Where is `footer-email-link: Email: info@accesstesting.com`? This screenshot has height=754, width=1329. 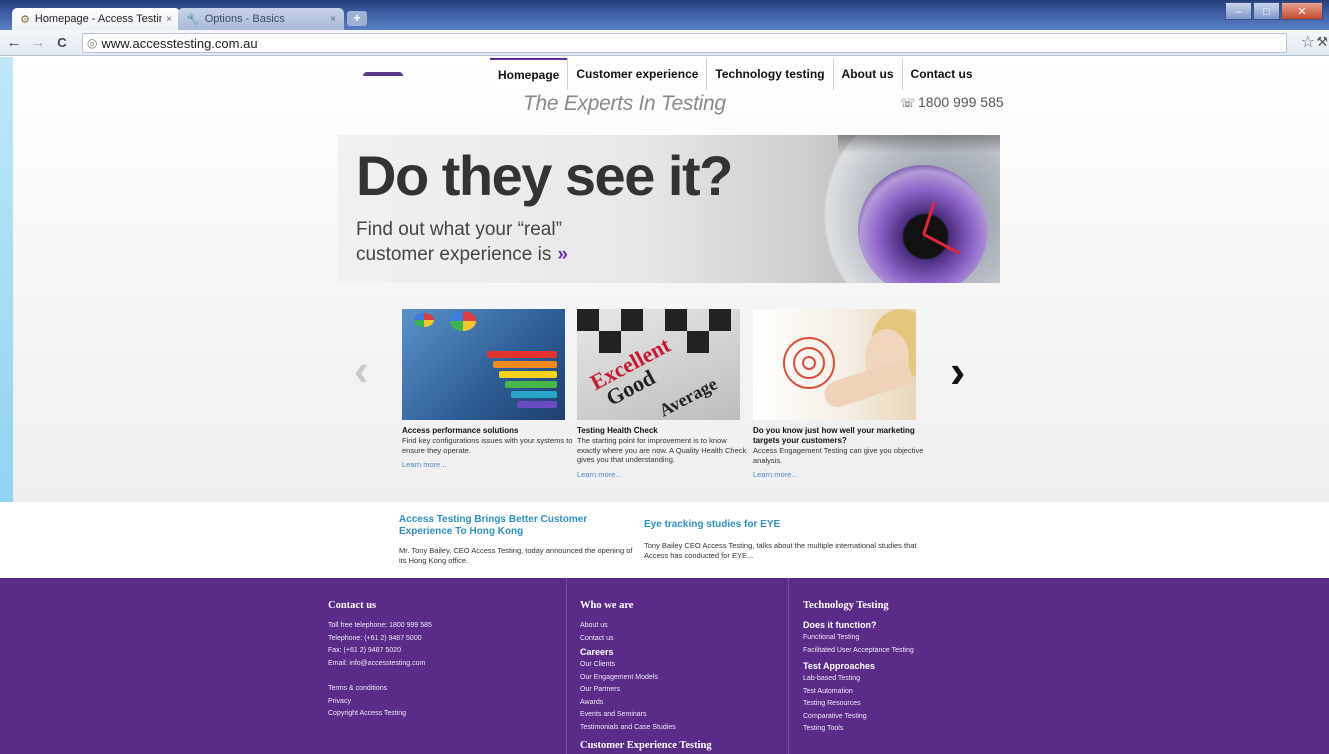
footer-email-link: Email: info@accesstesting.com is located at coordinates (443, 664).